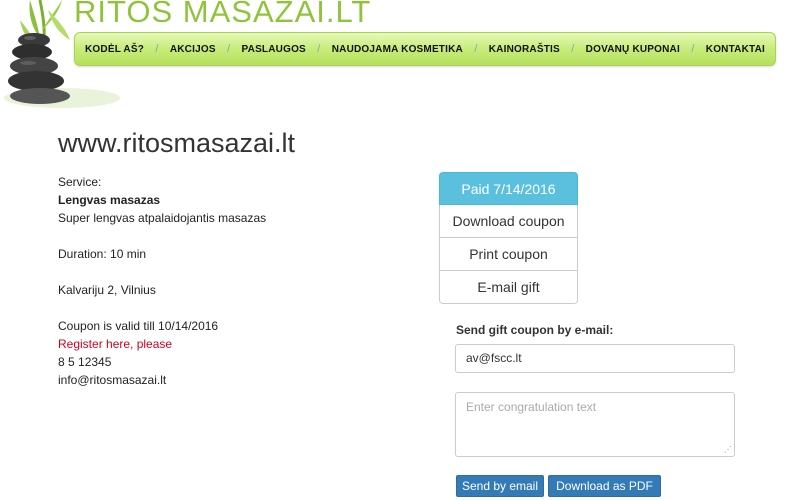 This screenshot has width=800, height=500. What do you see at coordinates (193, 49) in the screenshot?
I see `nav-item-akcijos: AKCIJOS` at bounding box center [193, 49].